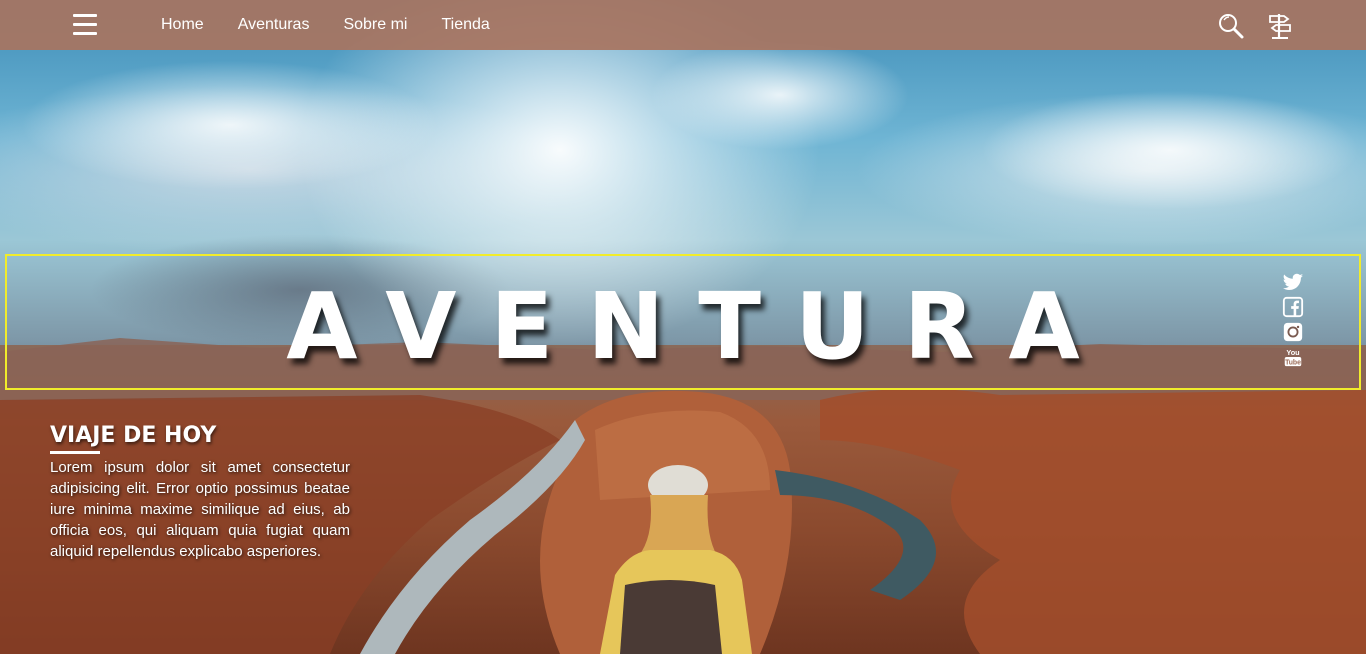 This screenshot has height=654, width=1366. Describe the element at coordinates (1280, 26) in the screenshot. I see `signpost-icon` at that location.